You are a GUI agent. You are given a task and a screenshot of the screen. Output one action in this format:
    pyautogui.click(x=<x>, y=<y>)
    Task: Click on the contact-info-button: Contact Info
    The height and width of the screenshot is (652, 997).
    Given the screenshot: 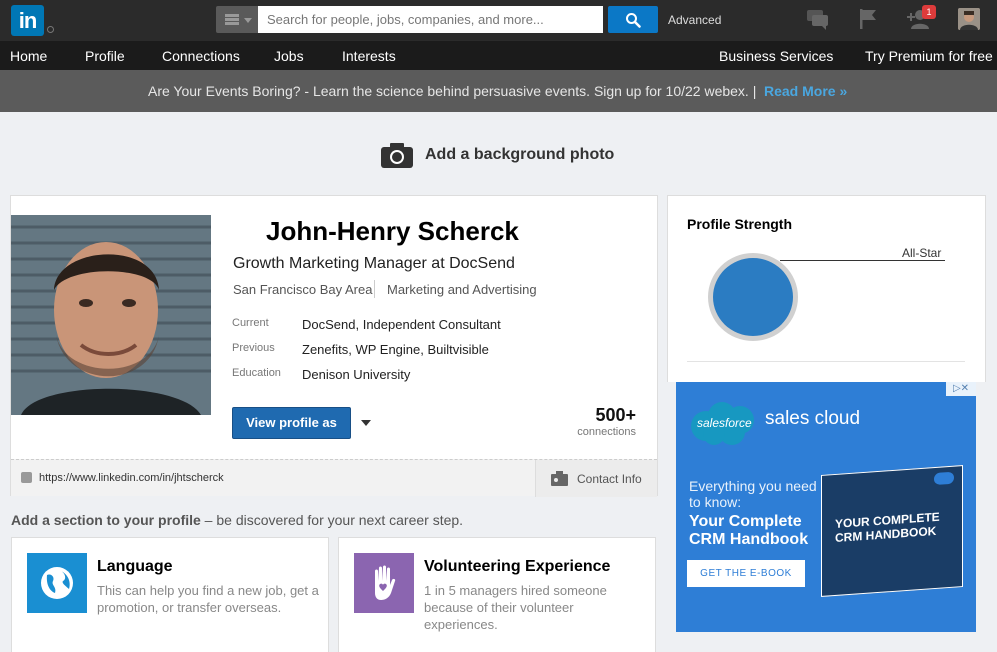 What is the action you would take?
    pyautogui.click(x=596, y=478)
    